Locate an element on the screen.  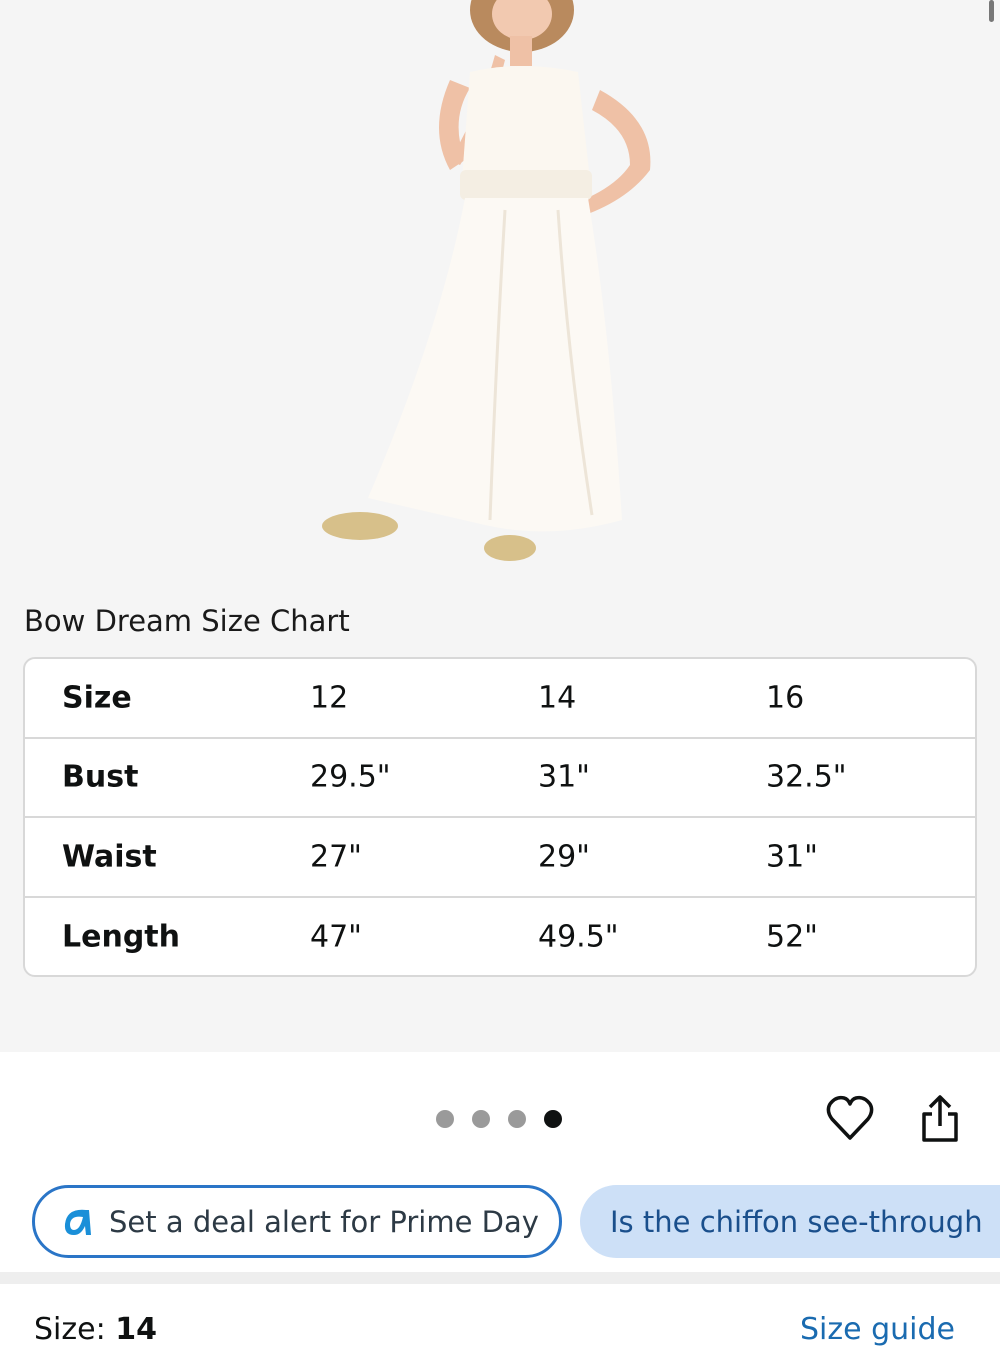
scroll-indicator is located at coordinates (991, 11).